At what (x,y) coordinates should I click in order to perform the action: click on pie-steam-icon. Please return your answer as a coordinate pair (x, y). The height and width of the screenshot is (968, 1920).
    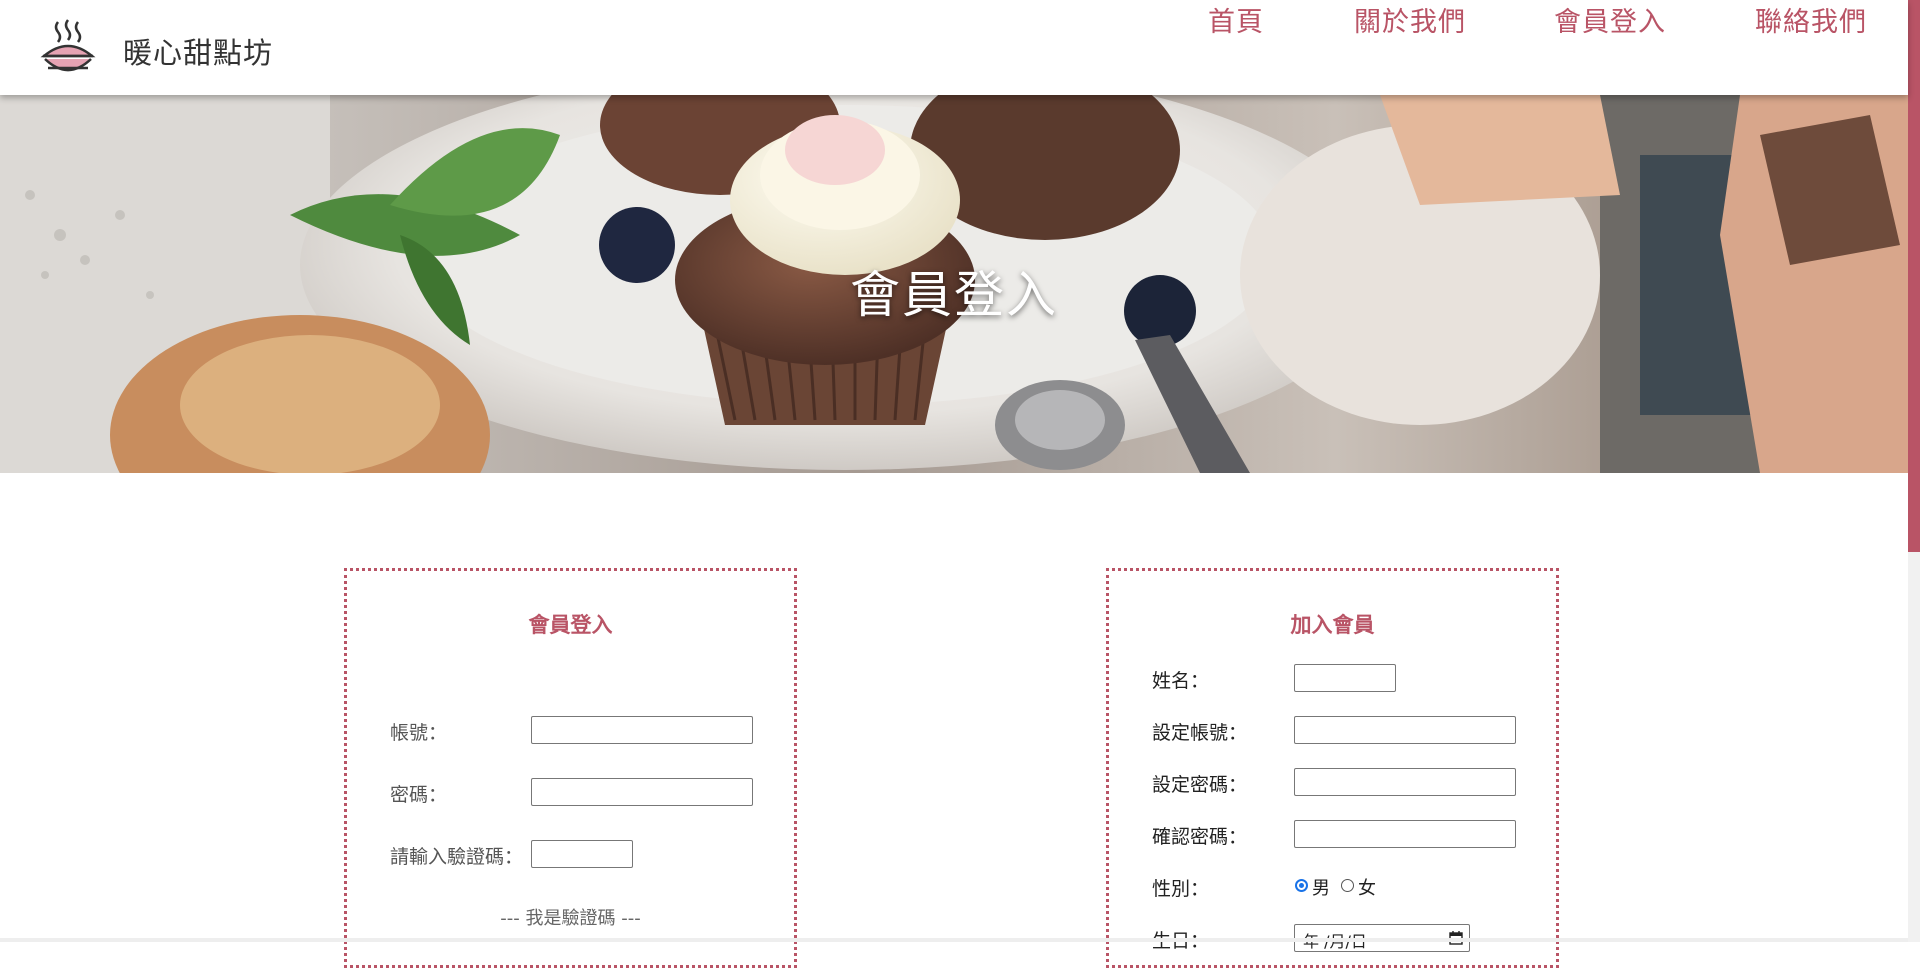
    Looking at the image, I should click on (68, 47).